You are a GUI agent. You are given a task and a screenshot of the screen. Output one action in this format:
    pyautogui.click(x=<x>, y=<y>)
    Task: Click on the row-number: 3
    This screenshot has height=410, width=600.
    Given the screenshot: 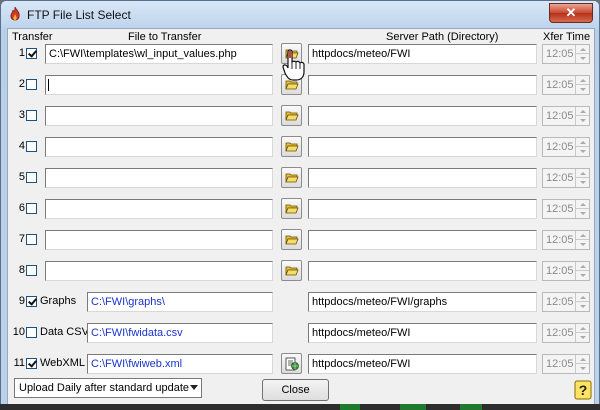 What is the action you would take?
    pyautogui.click(x=21, y=115)
    